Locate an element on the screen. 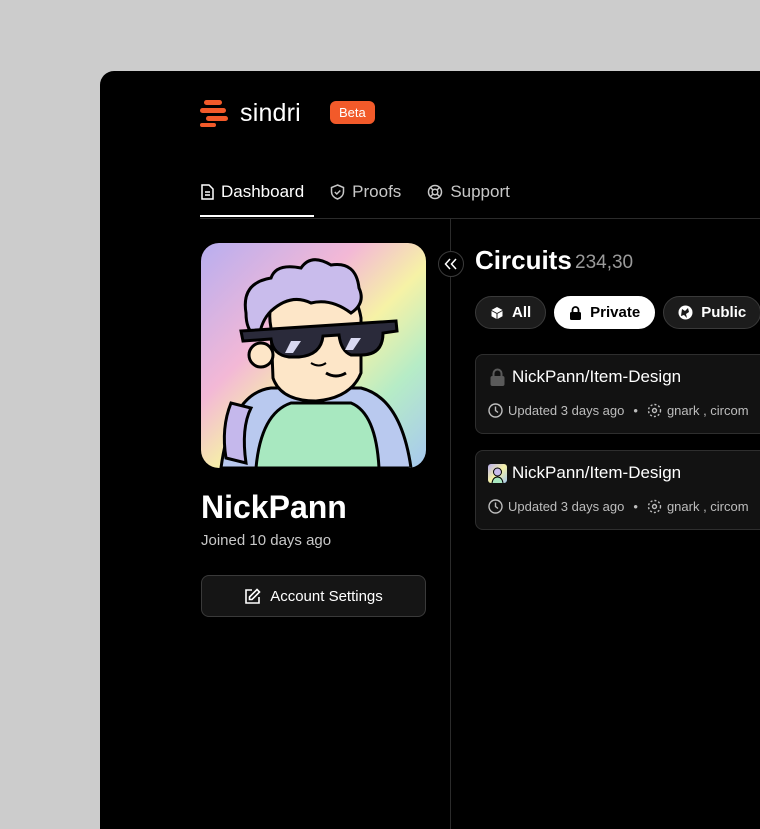 This screenshot has height=829, width=760. brand-logo: sindri is located at coordinates (250, 113).